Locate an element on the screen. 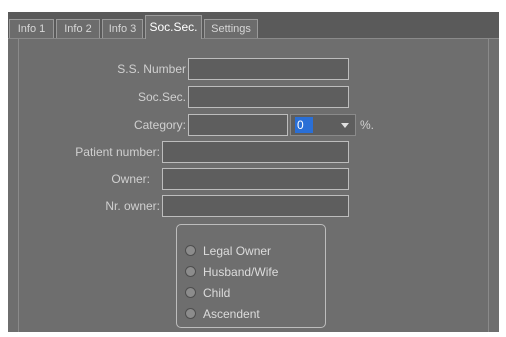  radio-label: Husband/Wife is located at coordinates (241, 272).